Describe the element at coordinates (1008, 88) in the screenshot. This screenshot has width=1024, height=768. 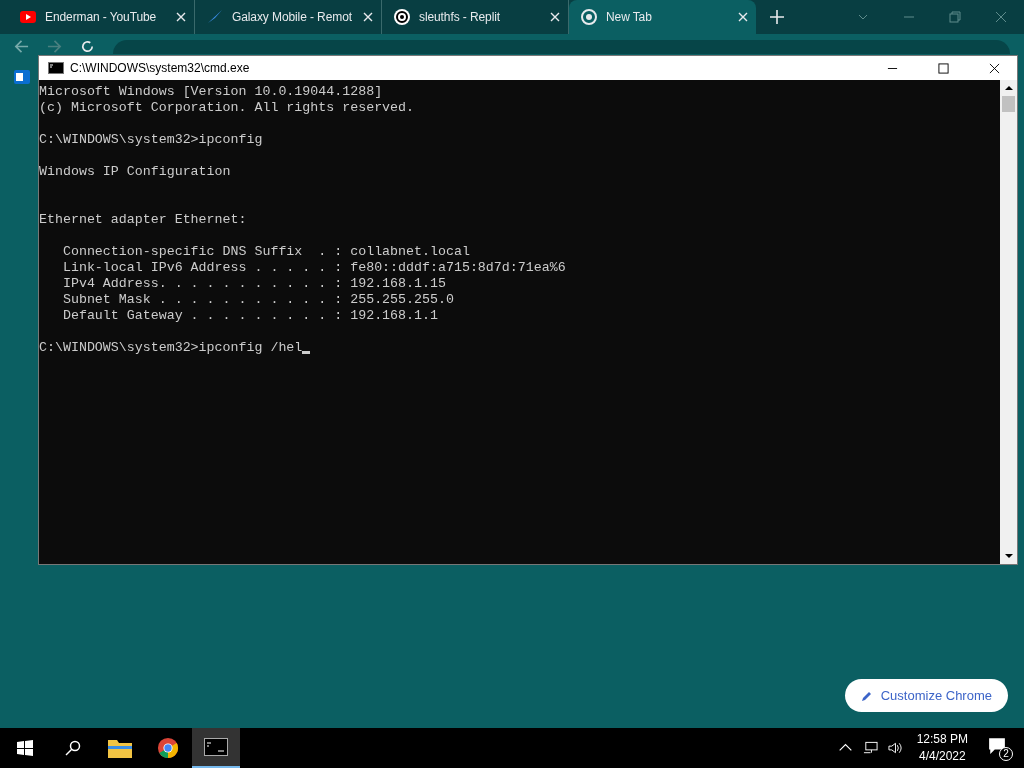
I see `up-arrow-icon` at that location.